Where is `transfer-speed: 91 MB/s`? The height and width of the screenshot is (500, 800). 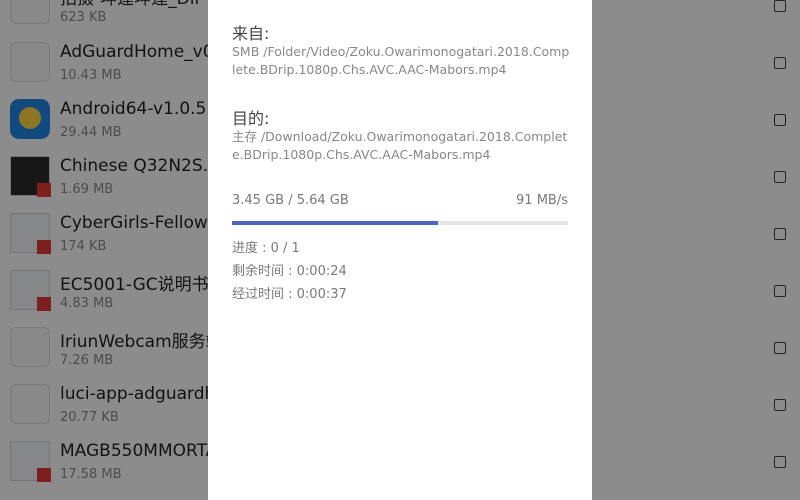 transfer-speed: 91 MB/s is located at coordinates (542, 200).